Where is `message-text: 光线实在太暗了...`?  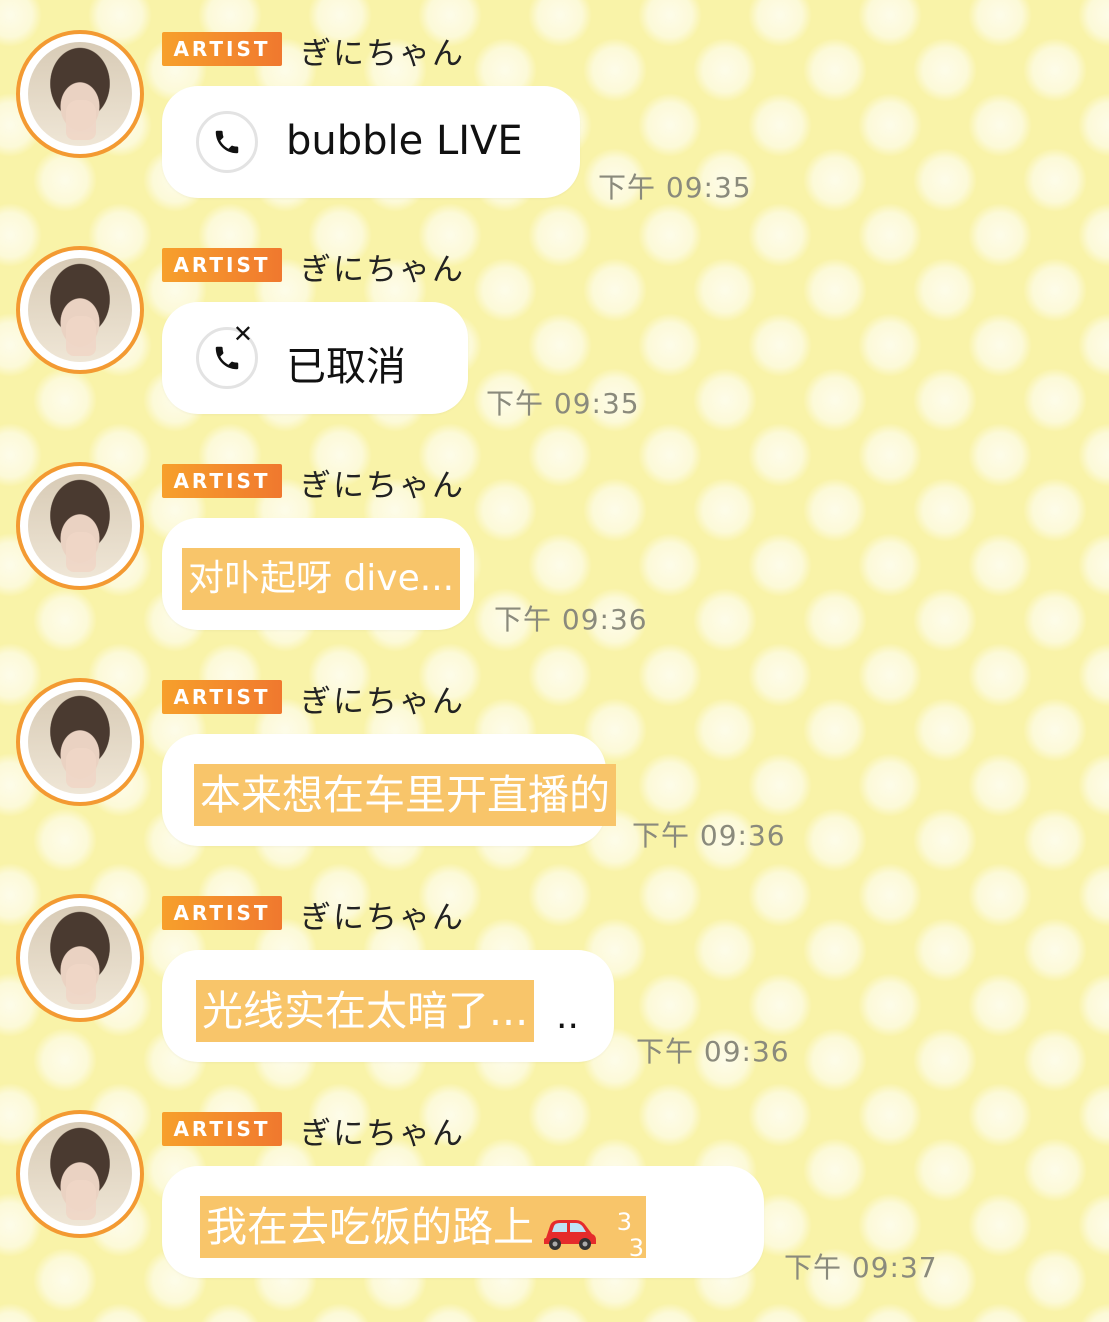
message-text: 光线实在太暗了... is located at coordinates (365, 1011).